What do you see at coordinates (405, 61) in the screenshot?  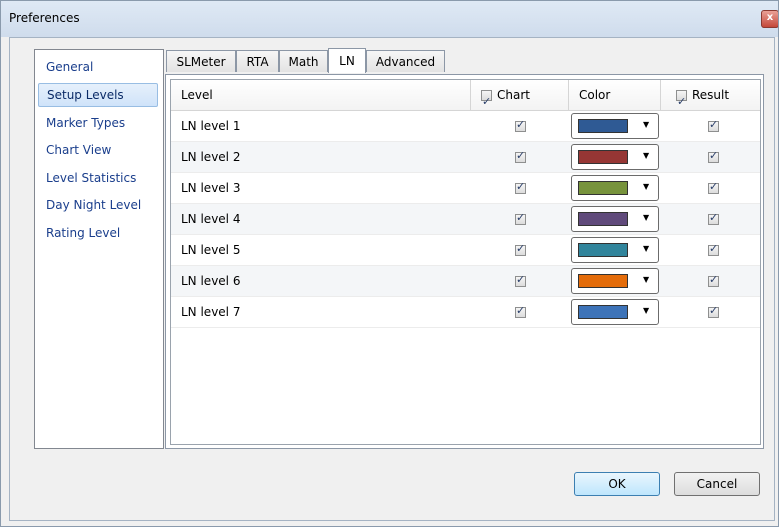 I see `tab-advanced: Advanced` at bounding box center [405, 61].